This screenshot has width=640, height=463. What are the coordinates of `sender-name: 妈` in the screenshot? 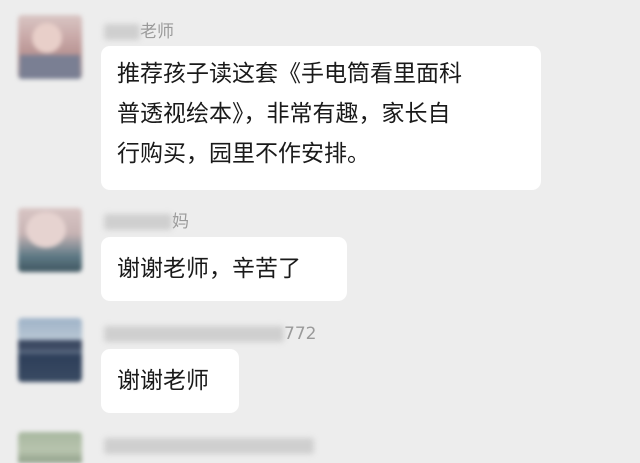 It's located at (146, 222).